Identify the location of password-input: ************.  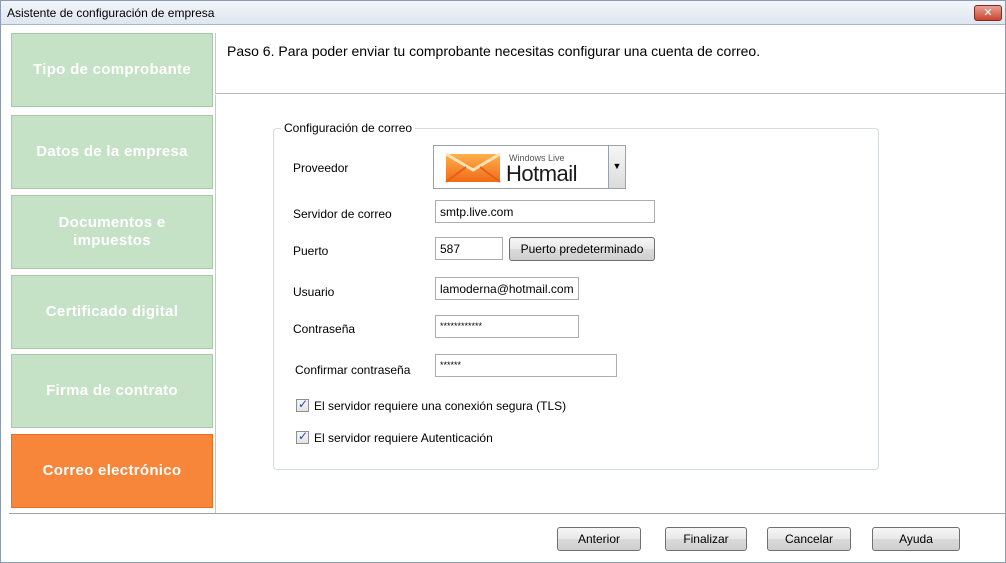
(507, 326).